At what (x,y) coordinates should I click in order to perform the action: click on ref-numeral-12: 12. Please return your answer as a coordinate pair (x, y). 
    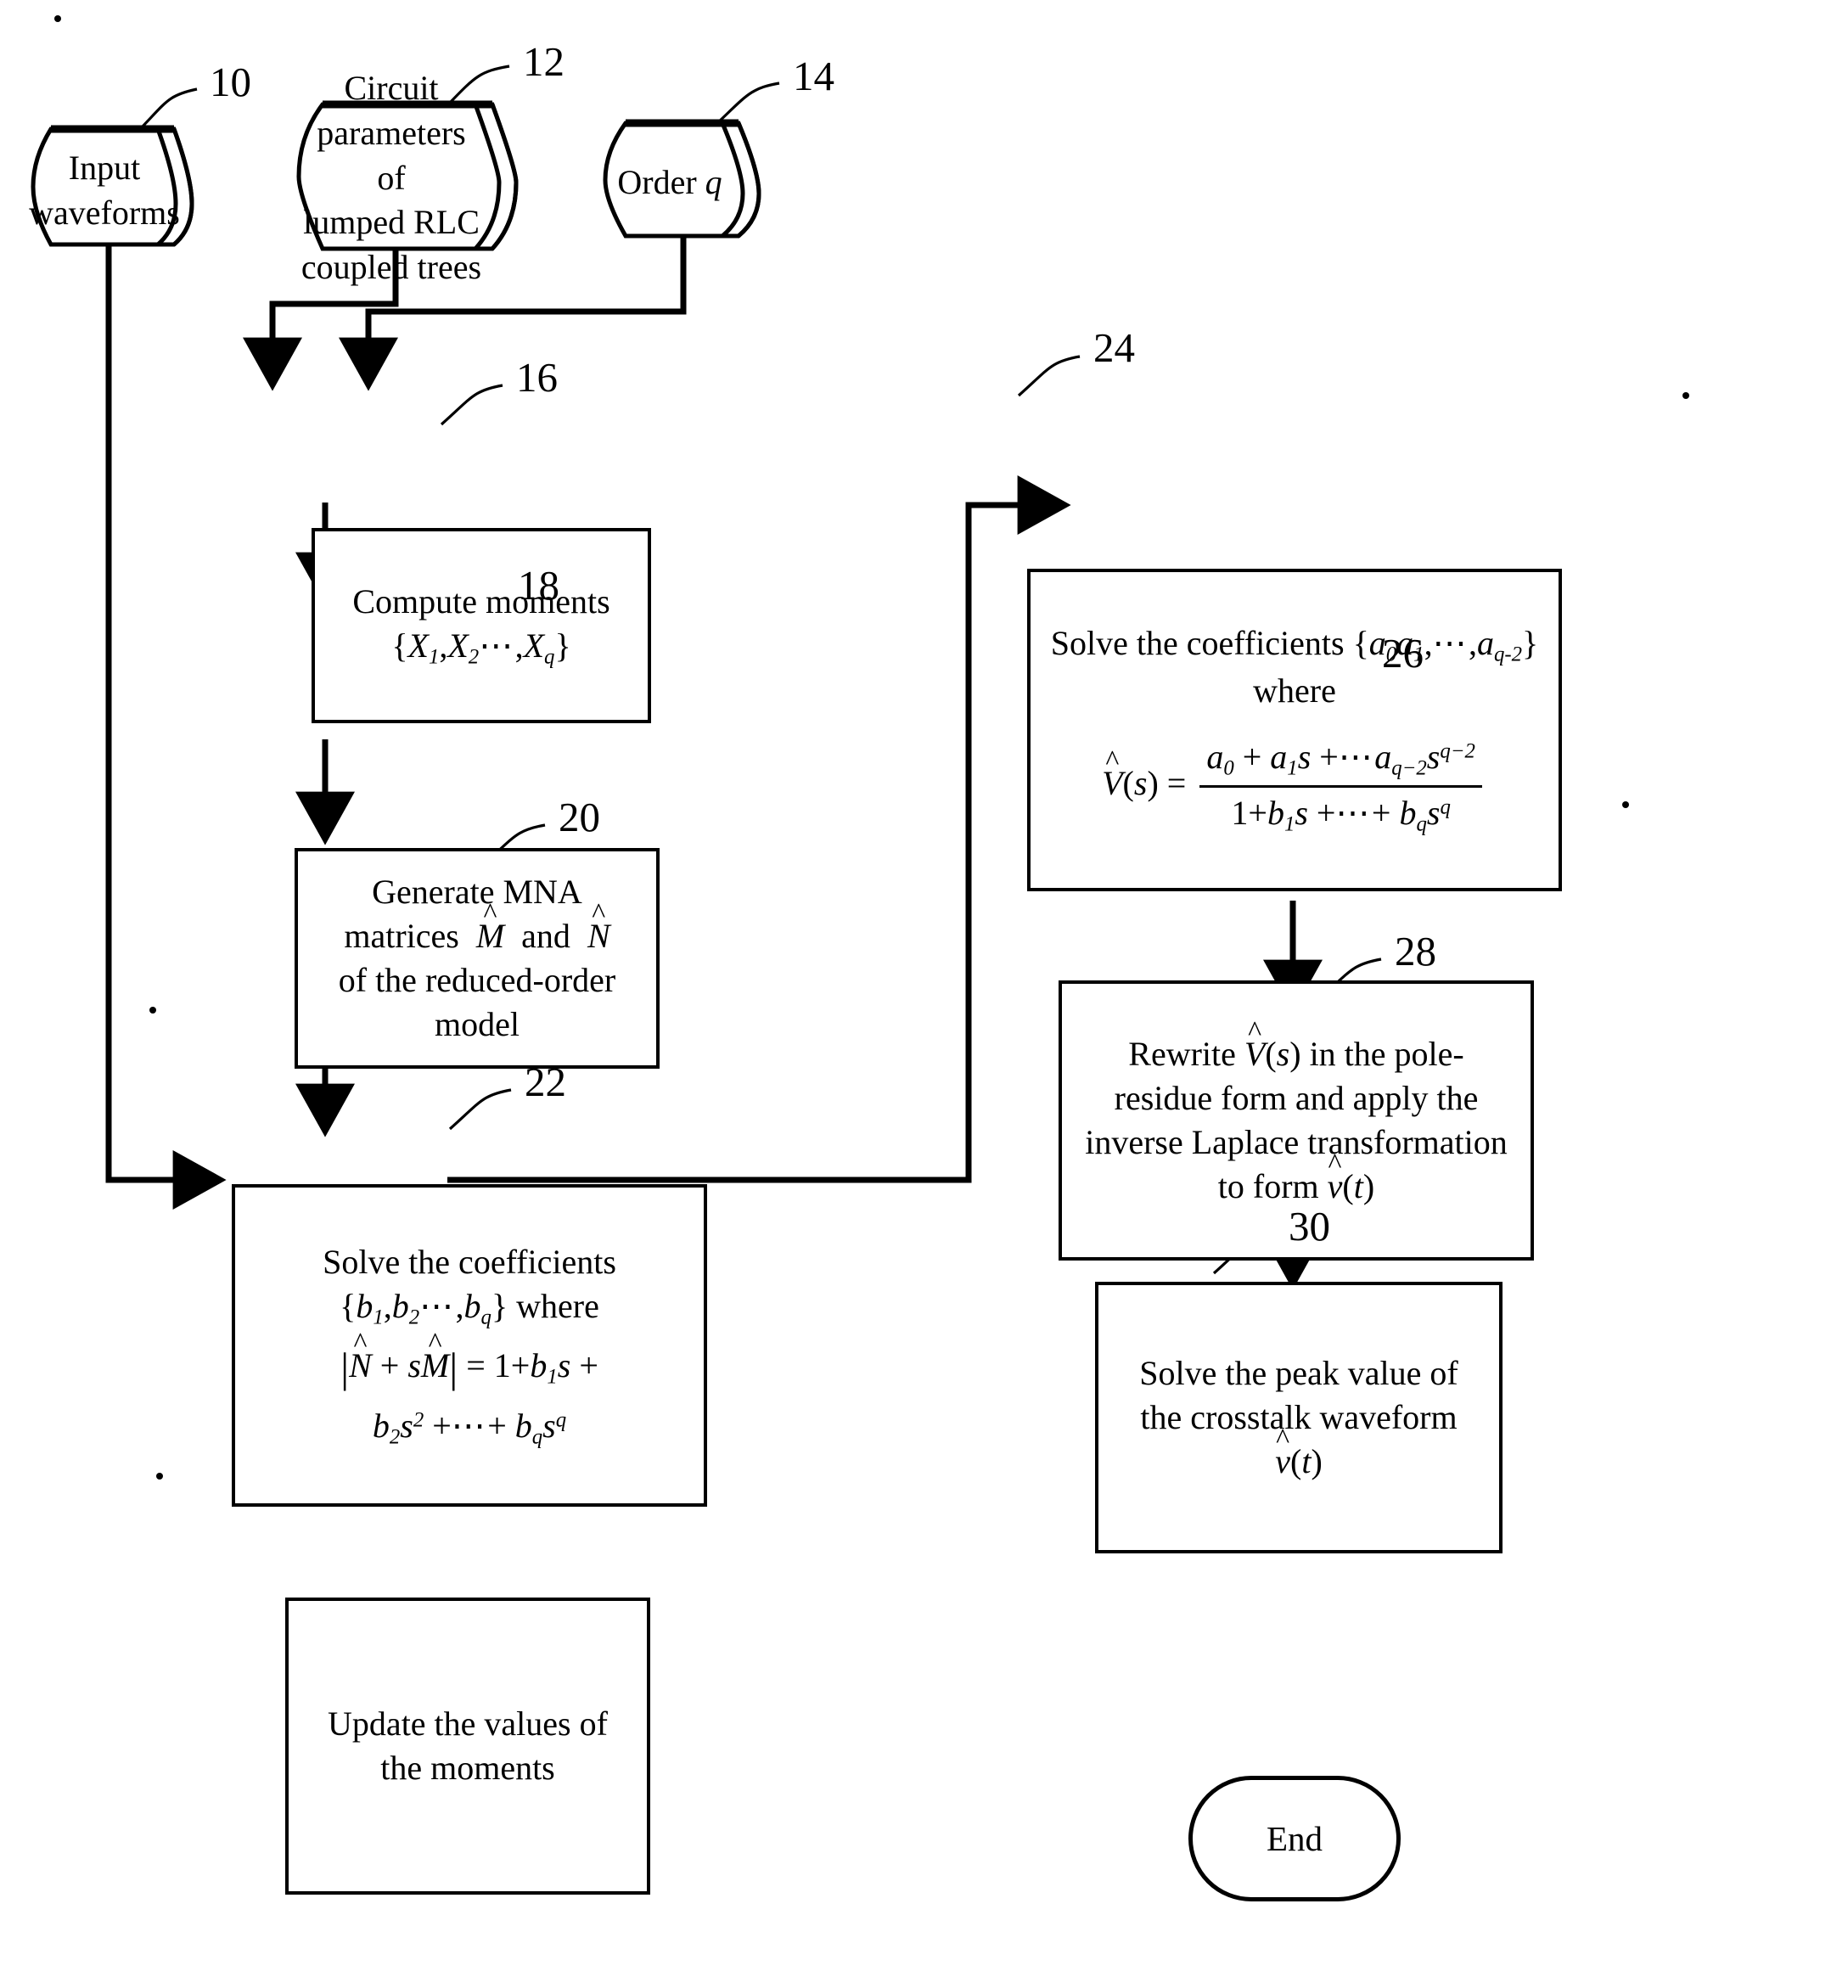
    Looking at the image, I should click on (544, 61).